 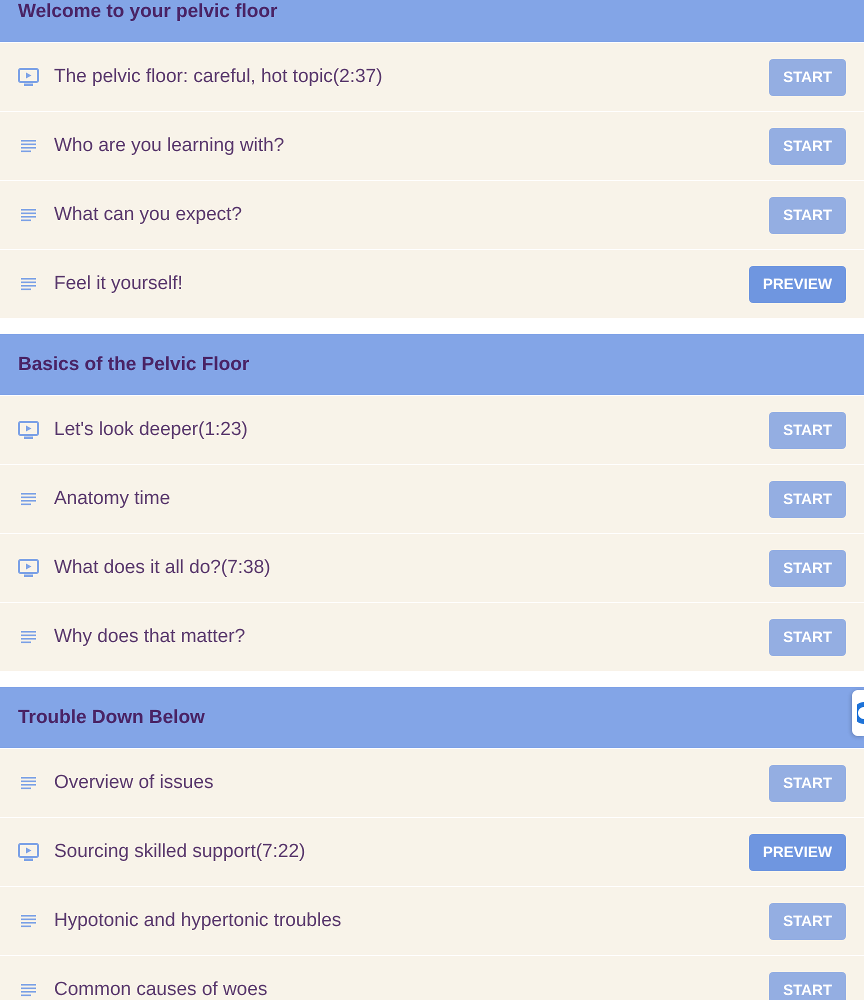 What do you see at coordinates (134, 783) in the screenshot?
I see `lesson-title: Overview of issues` at bounding box center [134, 783].